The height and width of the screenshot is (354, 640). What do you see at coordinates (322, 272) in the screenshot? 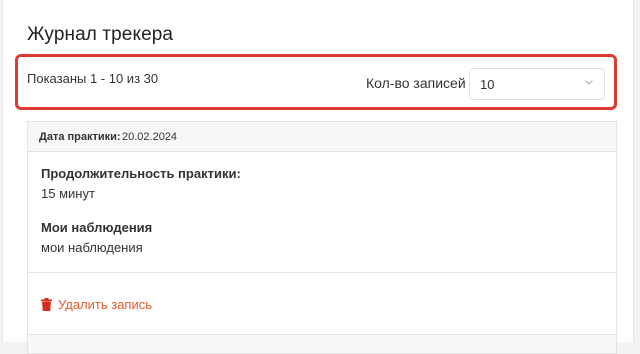
I see `card-divider` at bounding box center [322, 272].